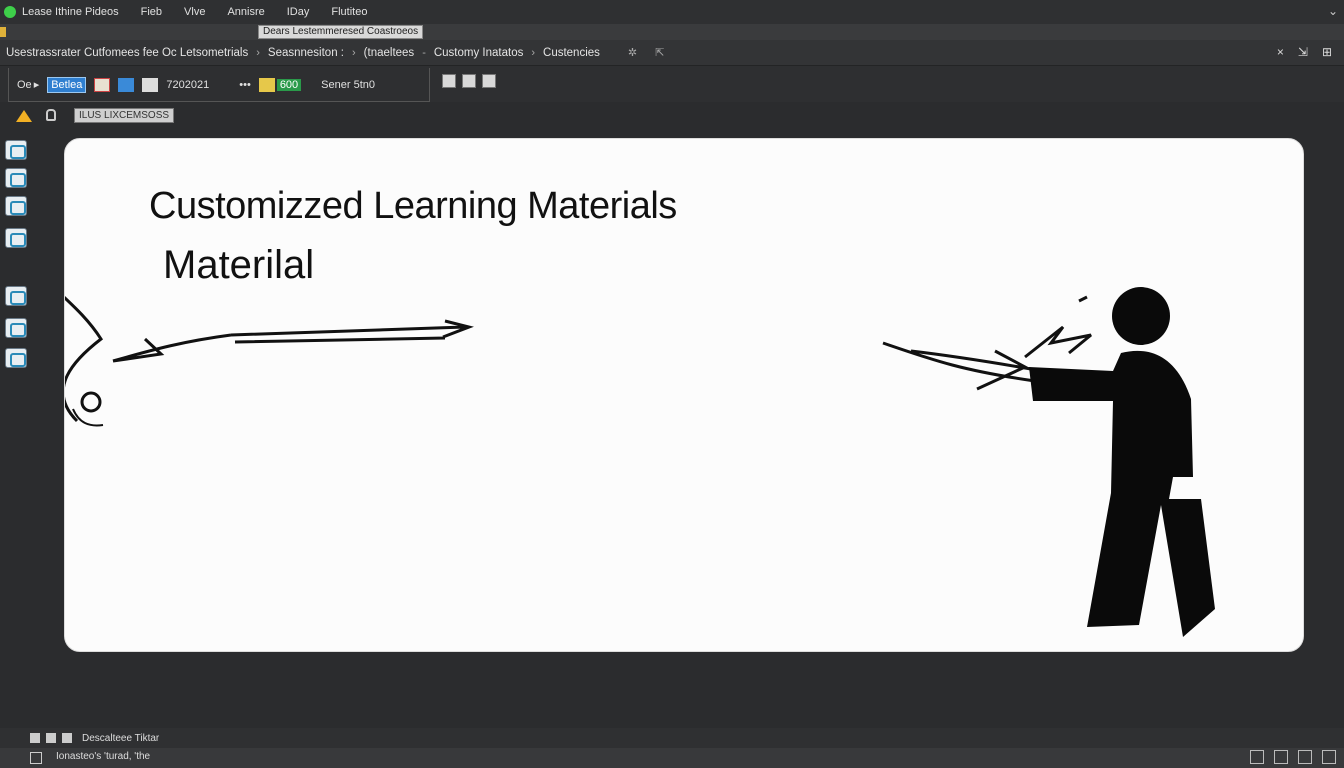  I want to click on document-title: Dears Lestemmeresed Coastroeos, so click(341, 32).